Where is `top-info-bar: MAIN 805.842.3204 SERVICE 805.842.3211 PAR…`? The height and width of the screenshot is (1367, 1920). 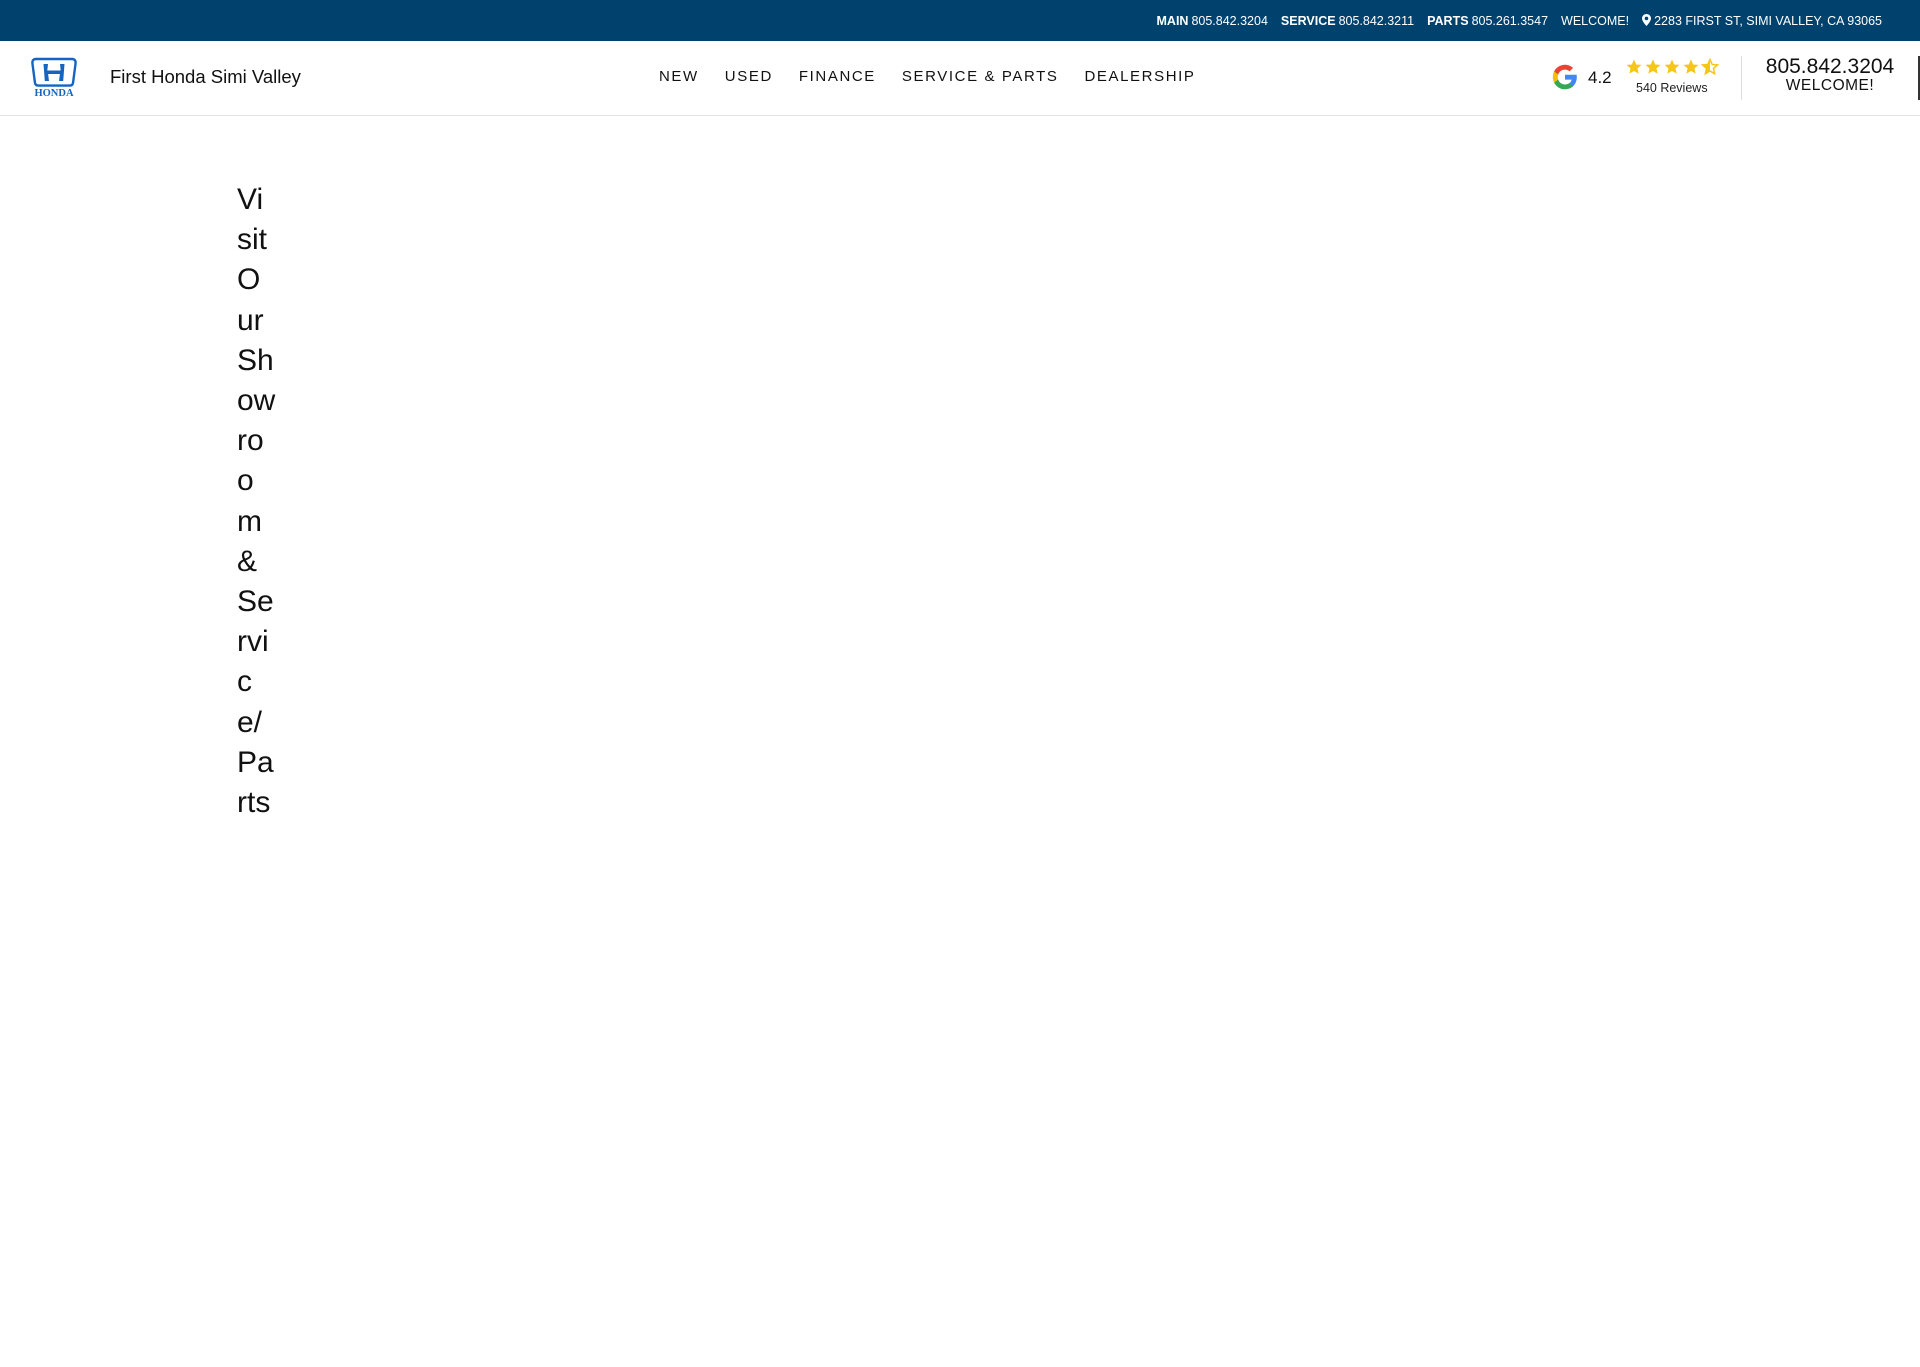
top-info-bar: MAIN 805.842.3204 SERVICE 805.842.3211 PAR… is located at coordinates (960, 20).